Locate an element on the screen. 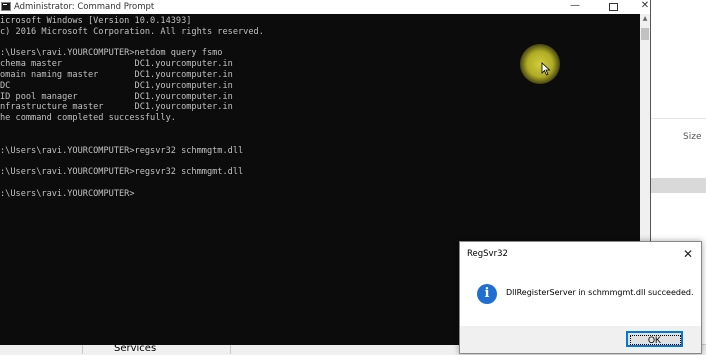 The height and width of the screenshot is (355, 706). background-selected-row is located at coordinates (678, 185).